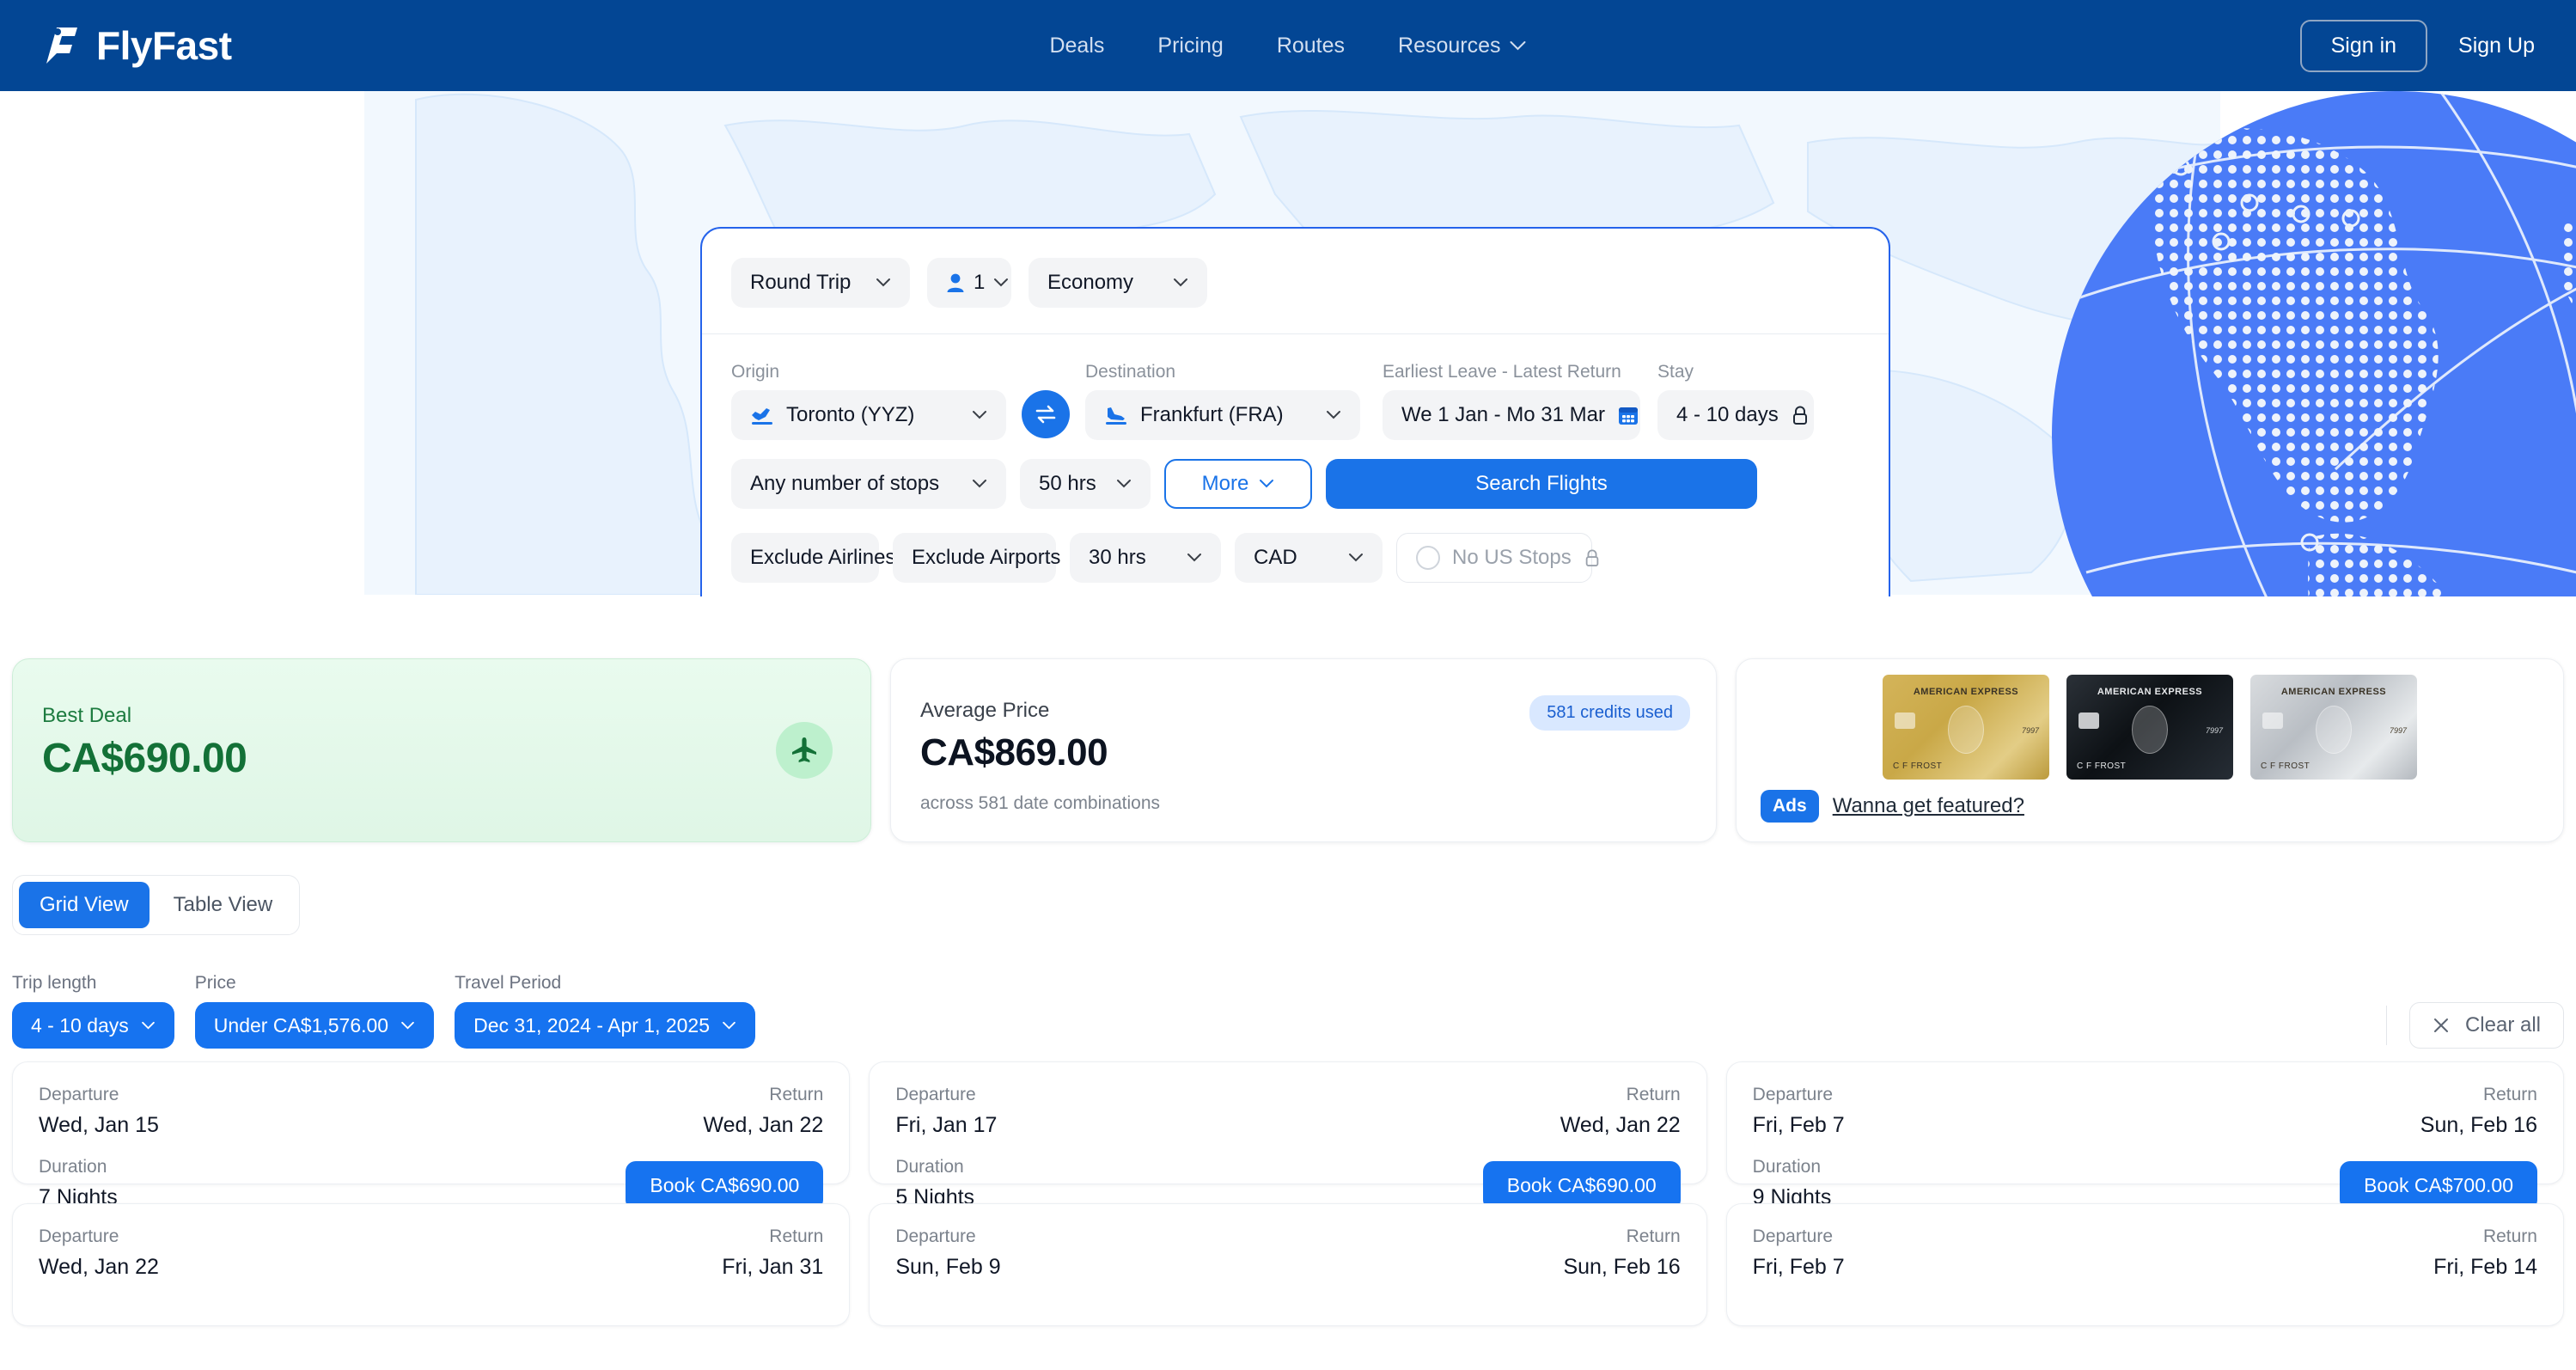  What do you see at coordinates (1076, 46) in the screenshot?
I see `nav-link-deals: Deals` at bounding box center [1076, 46].